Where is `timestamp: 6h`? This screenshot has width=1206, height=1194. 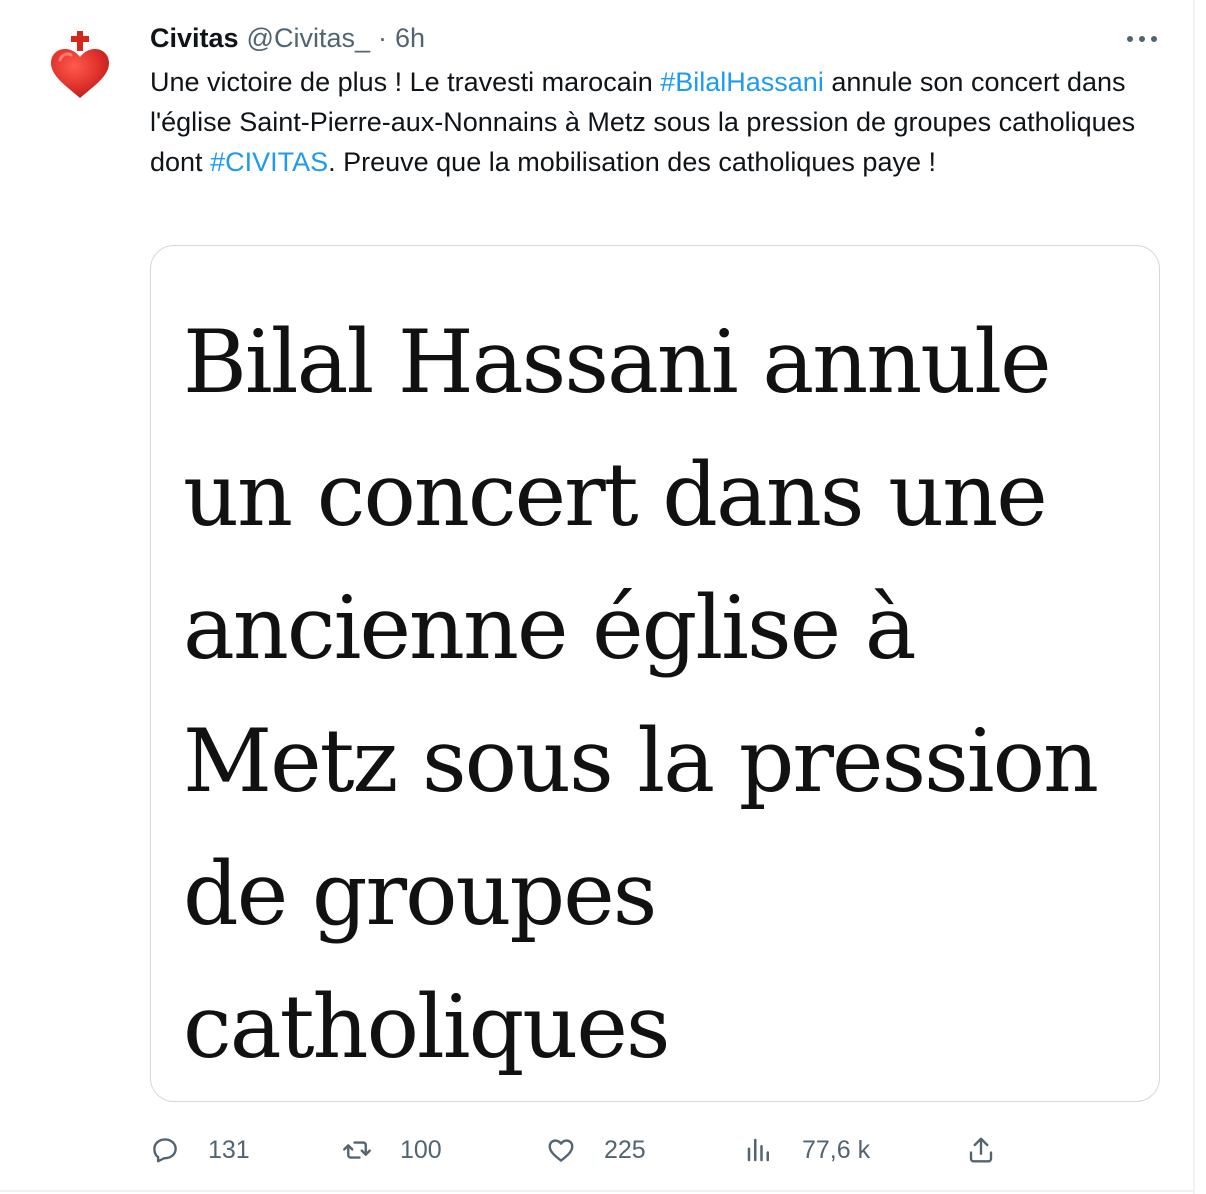
timestamp: 6h is located at coordinates (410, 38).